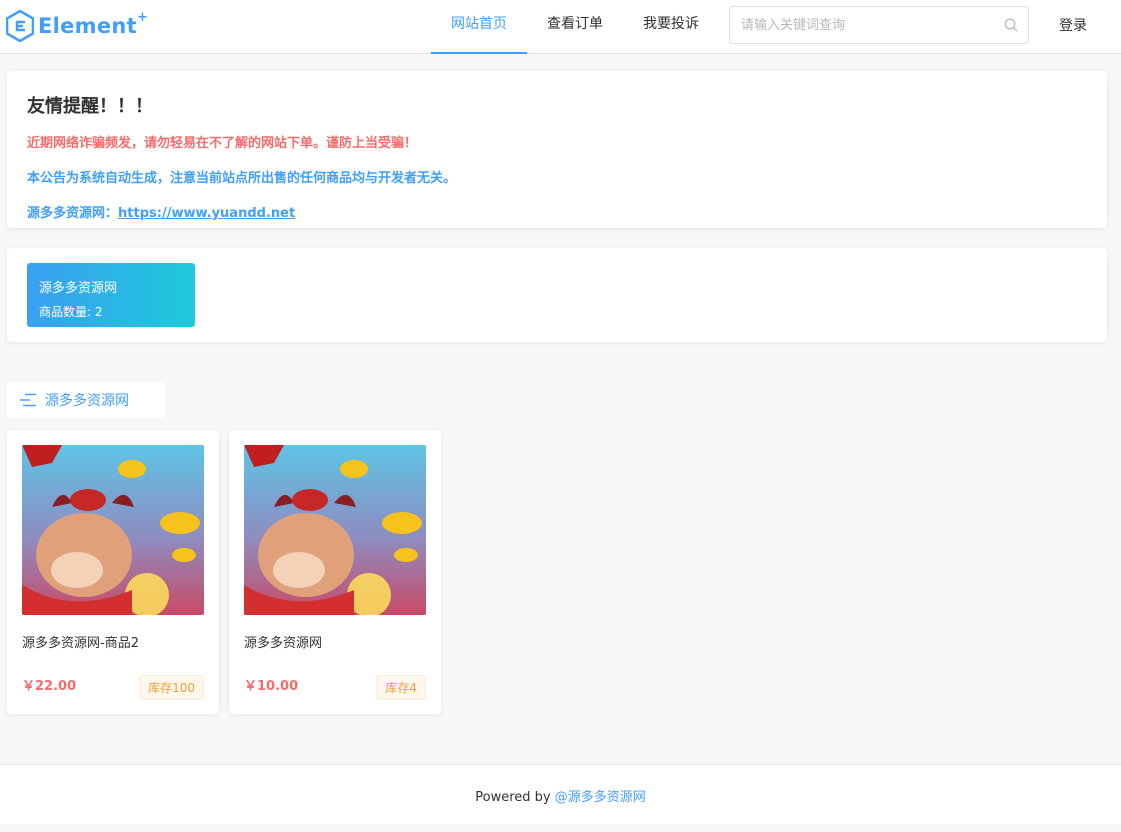 The height and width of the screenshot is (832, 1121). I want to click on product-card: 源多多资源网 ￥10.00 库存4, so click(335, 572).